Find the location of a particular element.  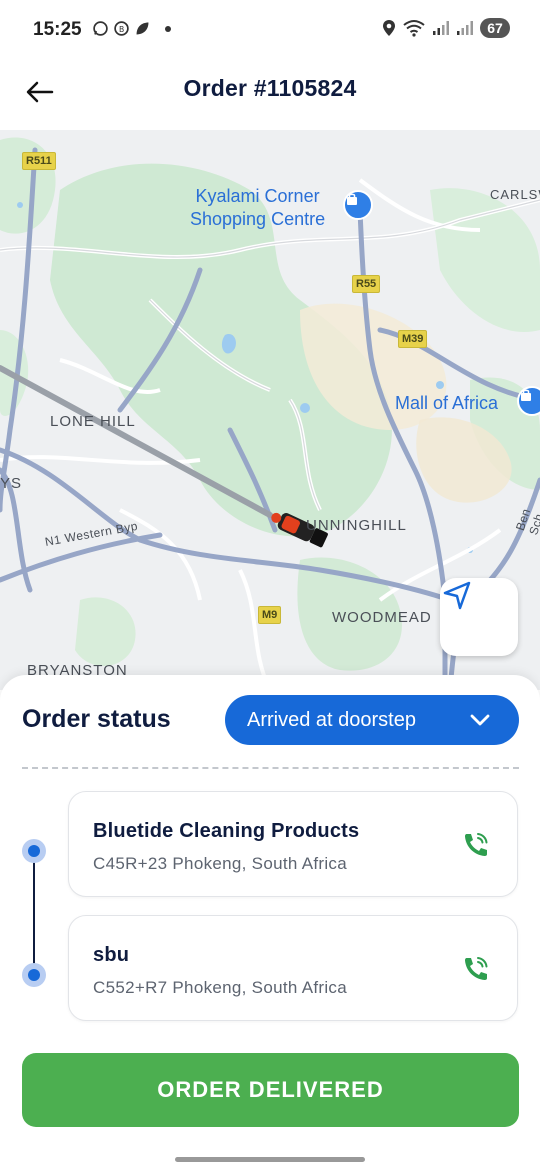

leaf-icon is located at coordinates (142, 28).